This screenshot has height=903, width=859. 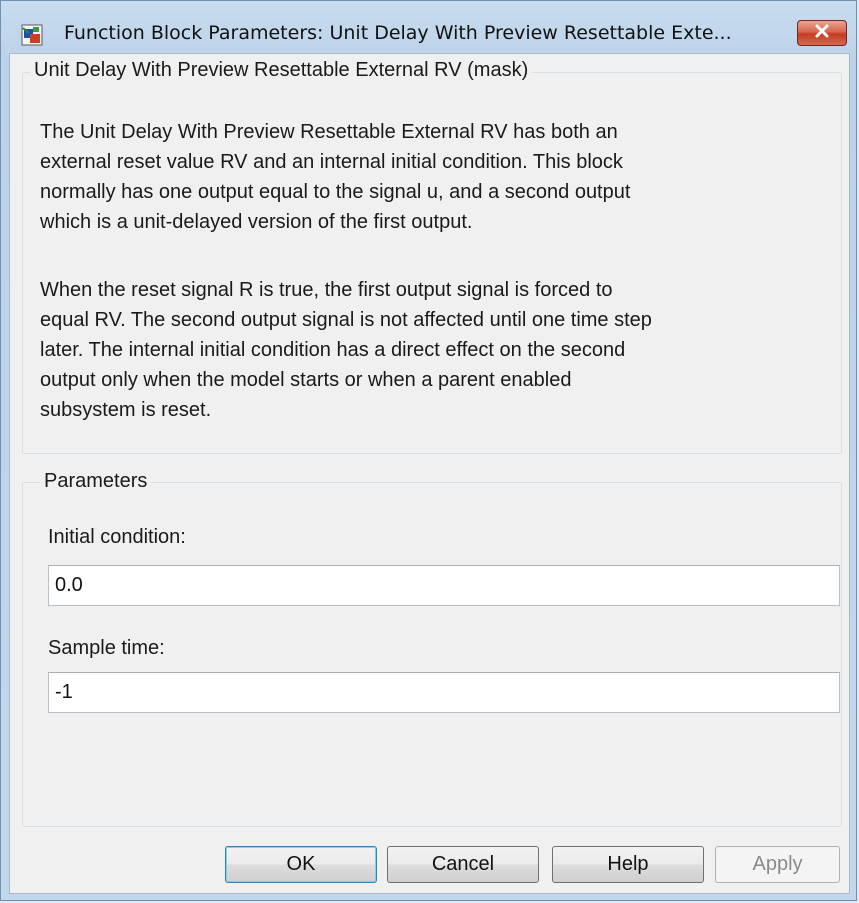 I want to click on simulink-block-icon, so click(x=32, y=35).